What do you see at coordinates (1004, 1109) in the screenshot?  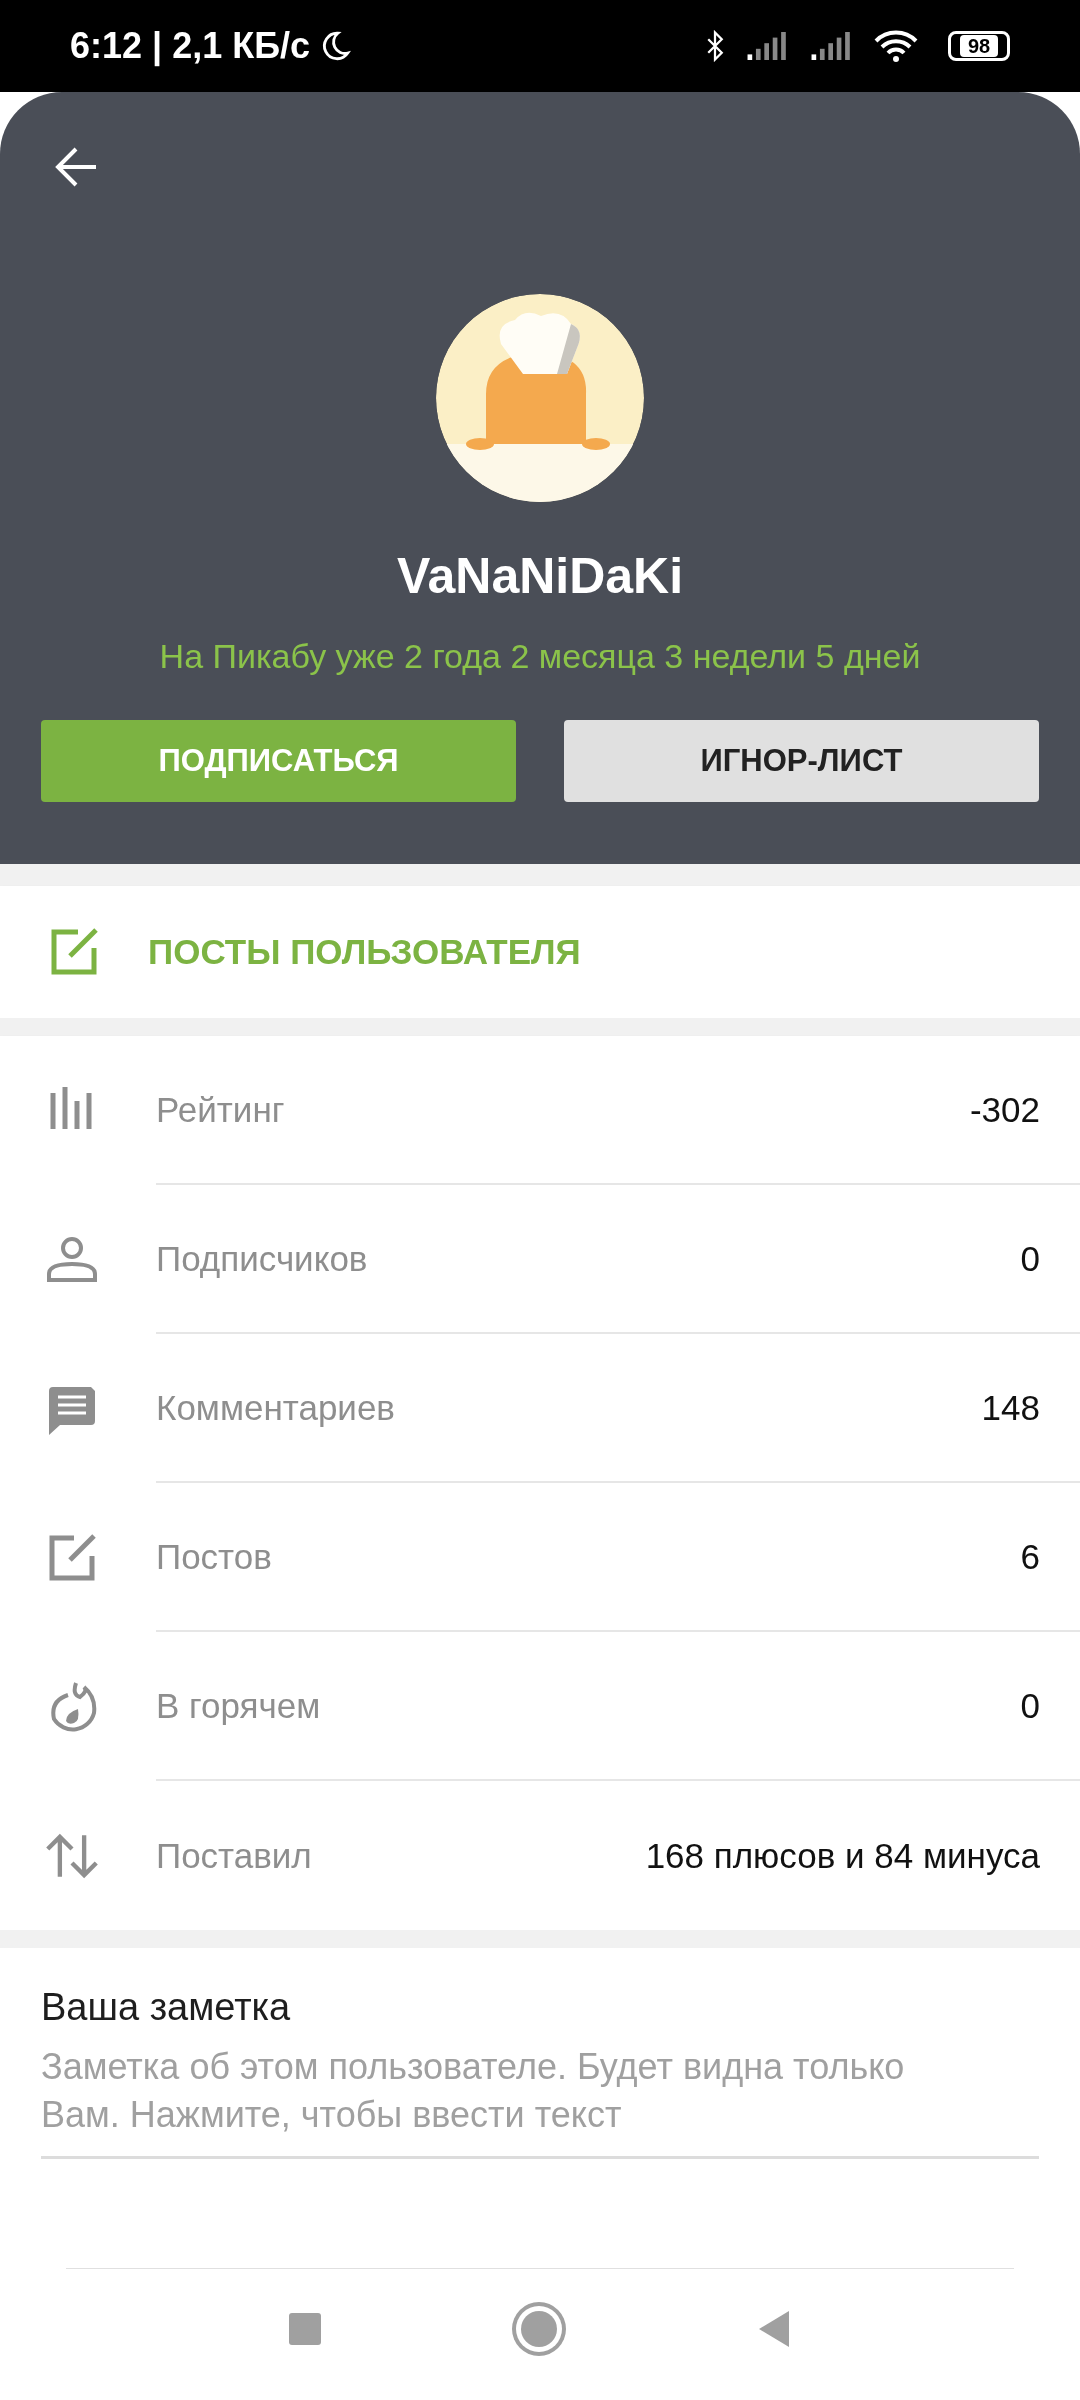 I see `stat-value: -302` at bounding box center [1004, 1109].